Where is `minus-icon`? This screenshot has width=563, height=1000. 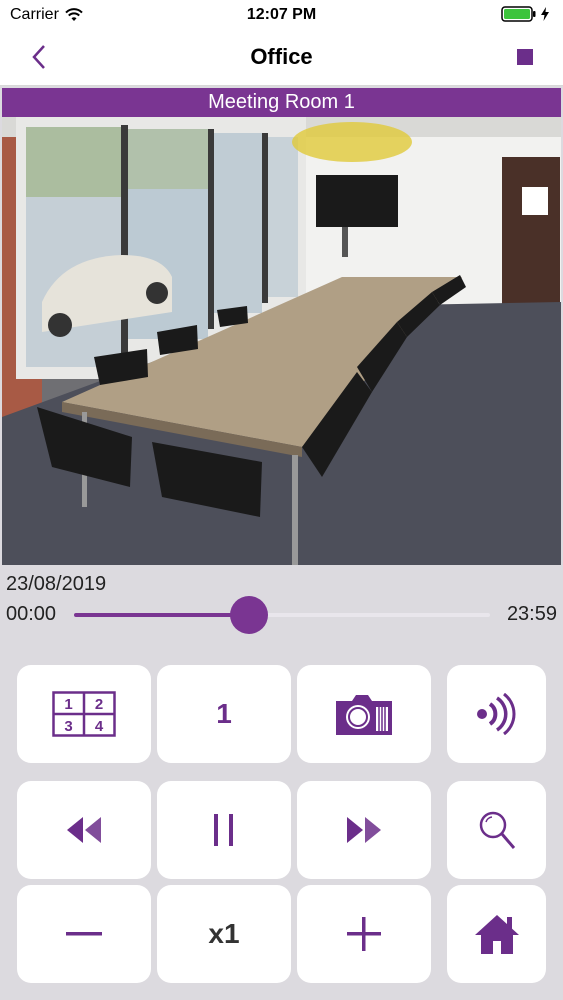 minus-icon is located at coordinates (84, 934).